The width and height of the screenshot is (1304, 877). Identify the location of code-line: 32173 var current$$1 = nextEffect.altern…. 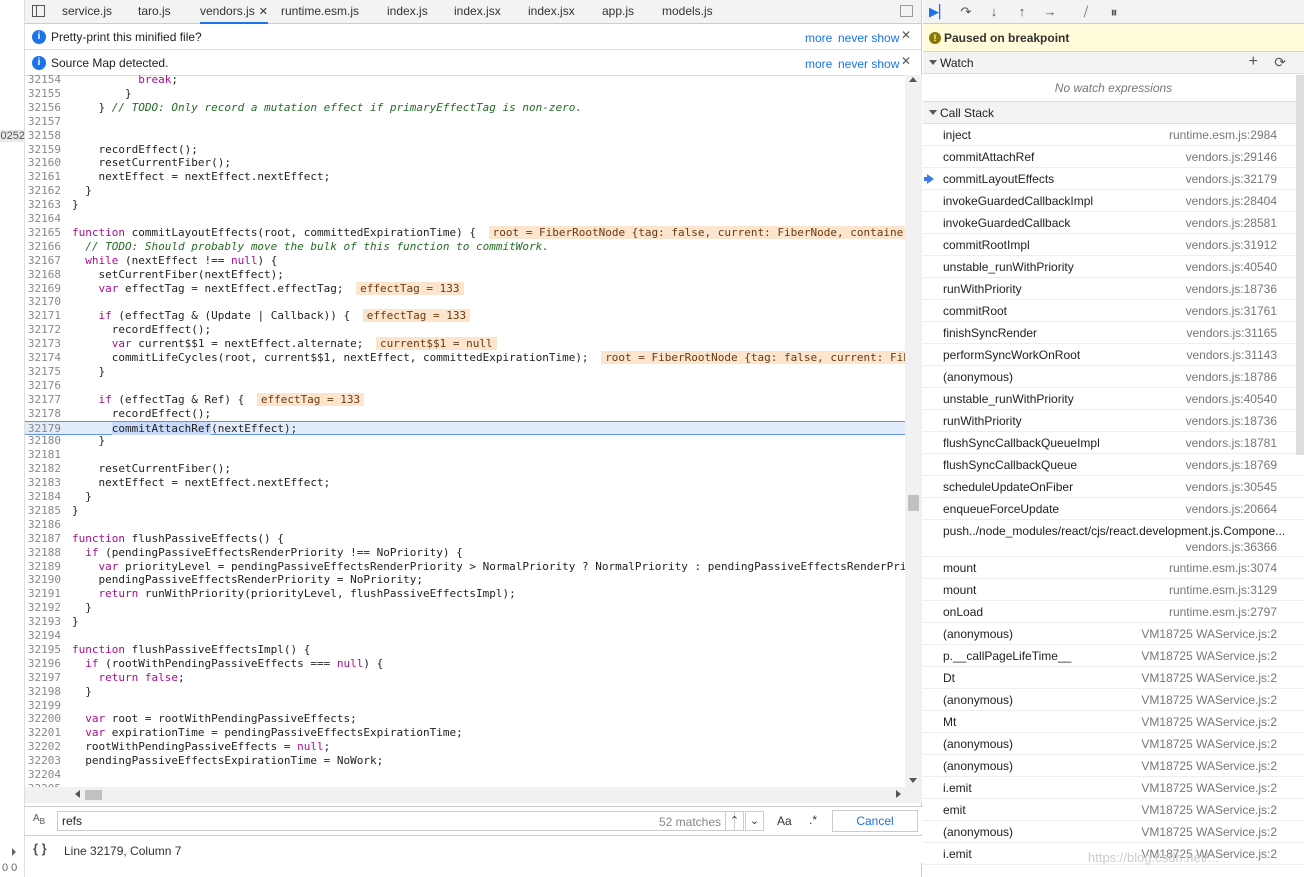
(465, 344).